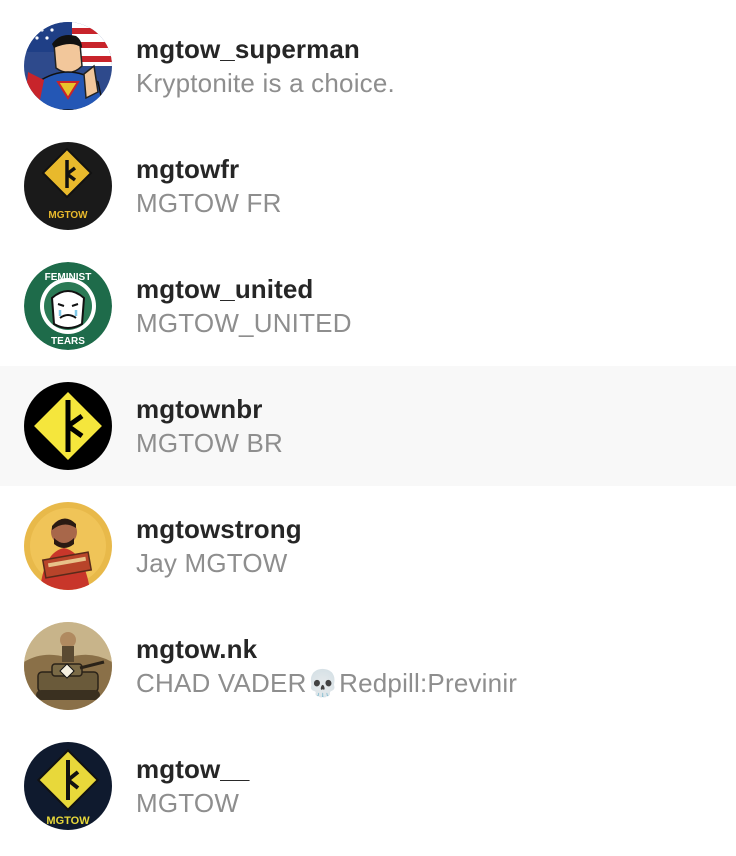 The image size is (736, 856). What do you see at coordinates (265, 83) in the screenshot?
I see `full-name: Kryptonite is a choice.` at bounding box center [265, 83].